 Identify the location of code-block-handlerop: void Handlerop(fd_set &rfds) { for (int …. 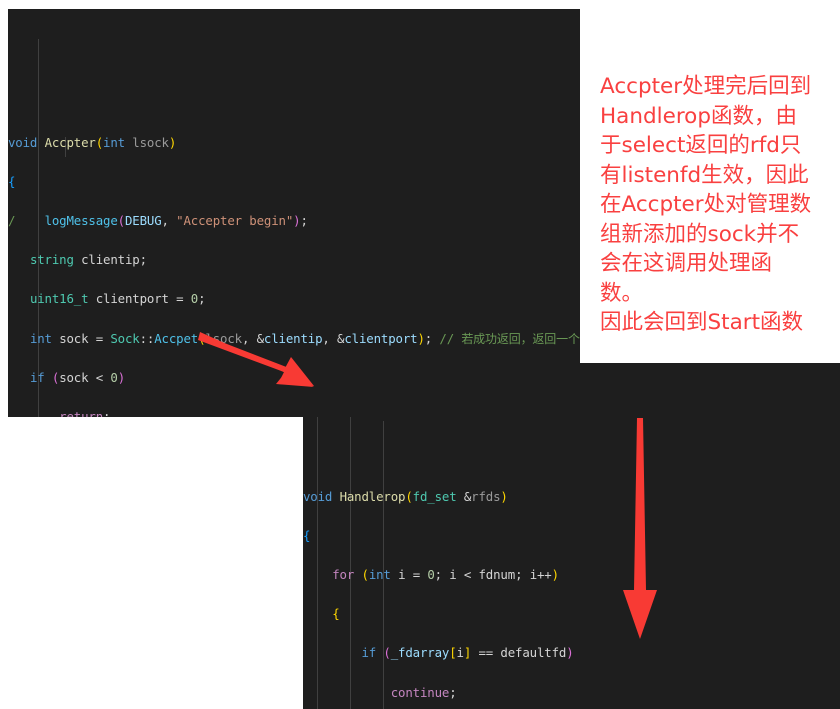
(438, 594).